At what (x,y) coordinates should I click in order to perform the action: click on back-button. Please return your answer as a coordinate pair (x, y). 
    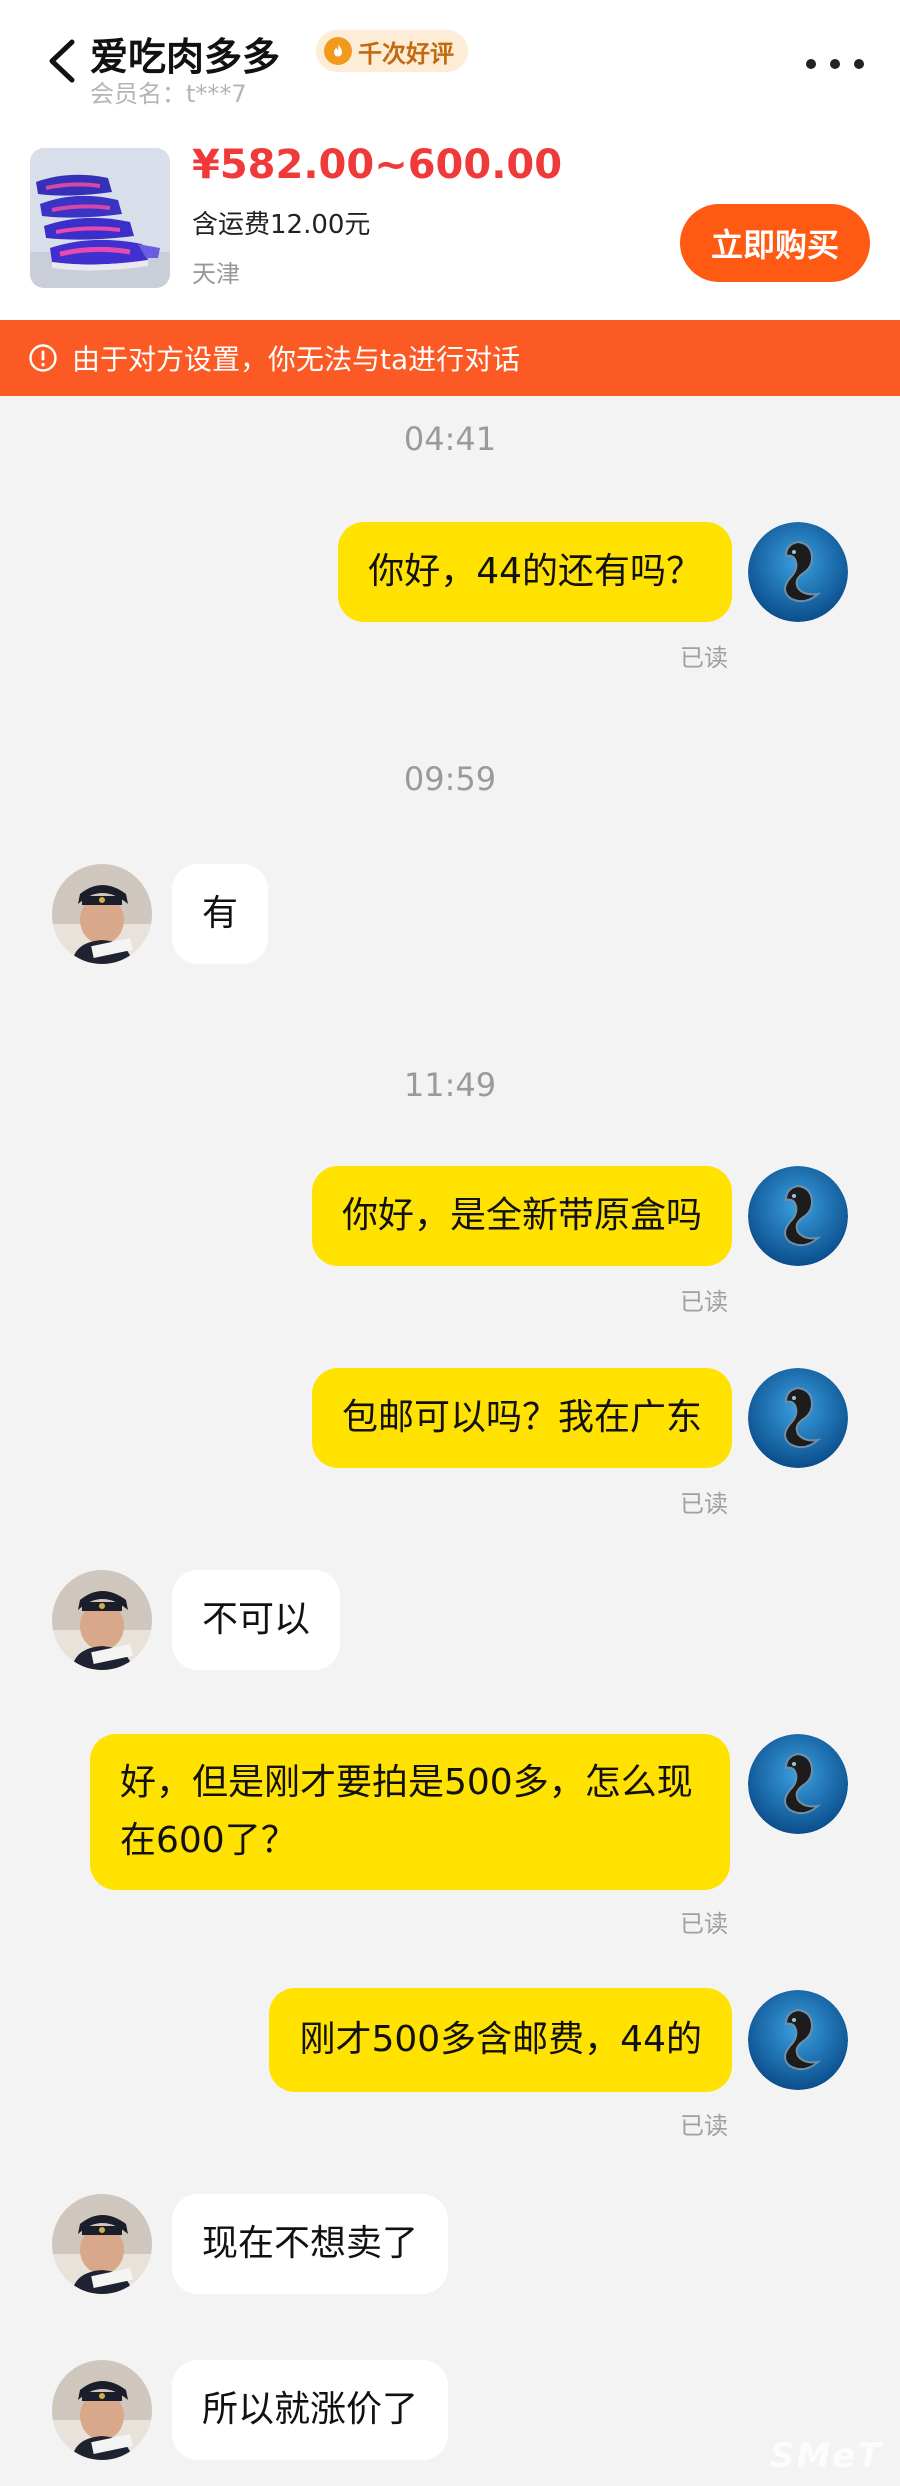
    Looking at the image, I should click on (65, 61).